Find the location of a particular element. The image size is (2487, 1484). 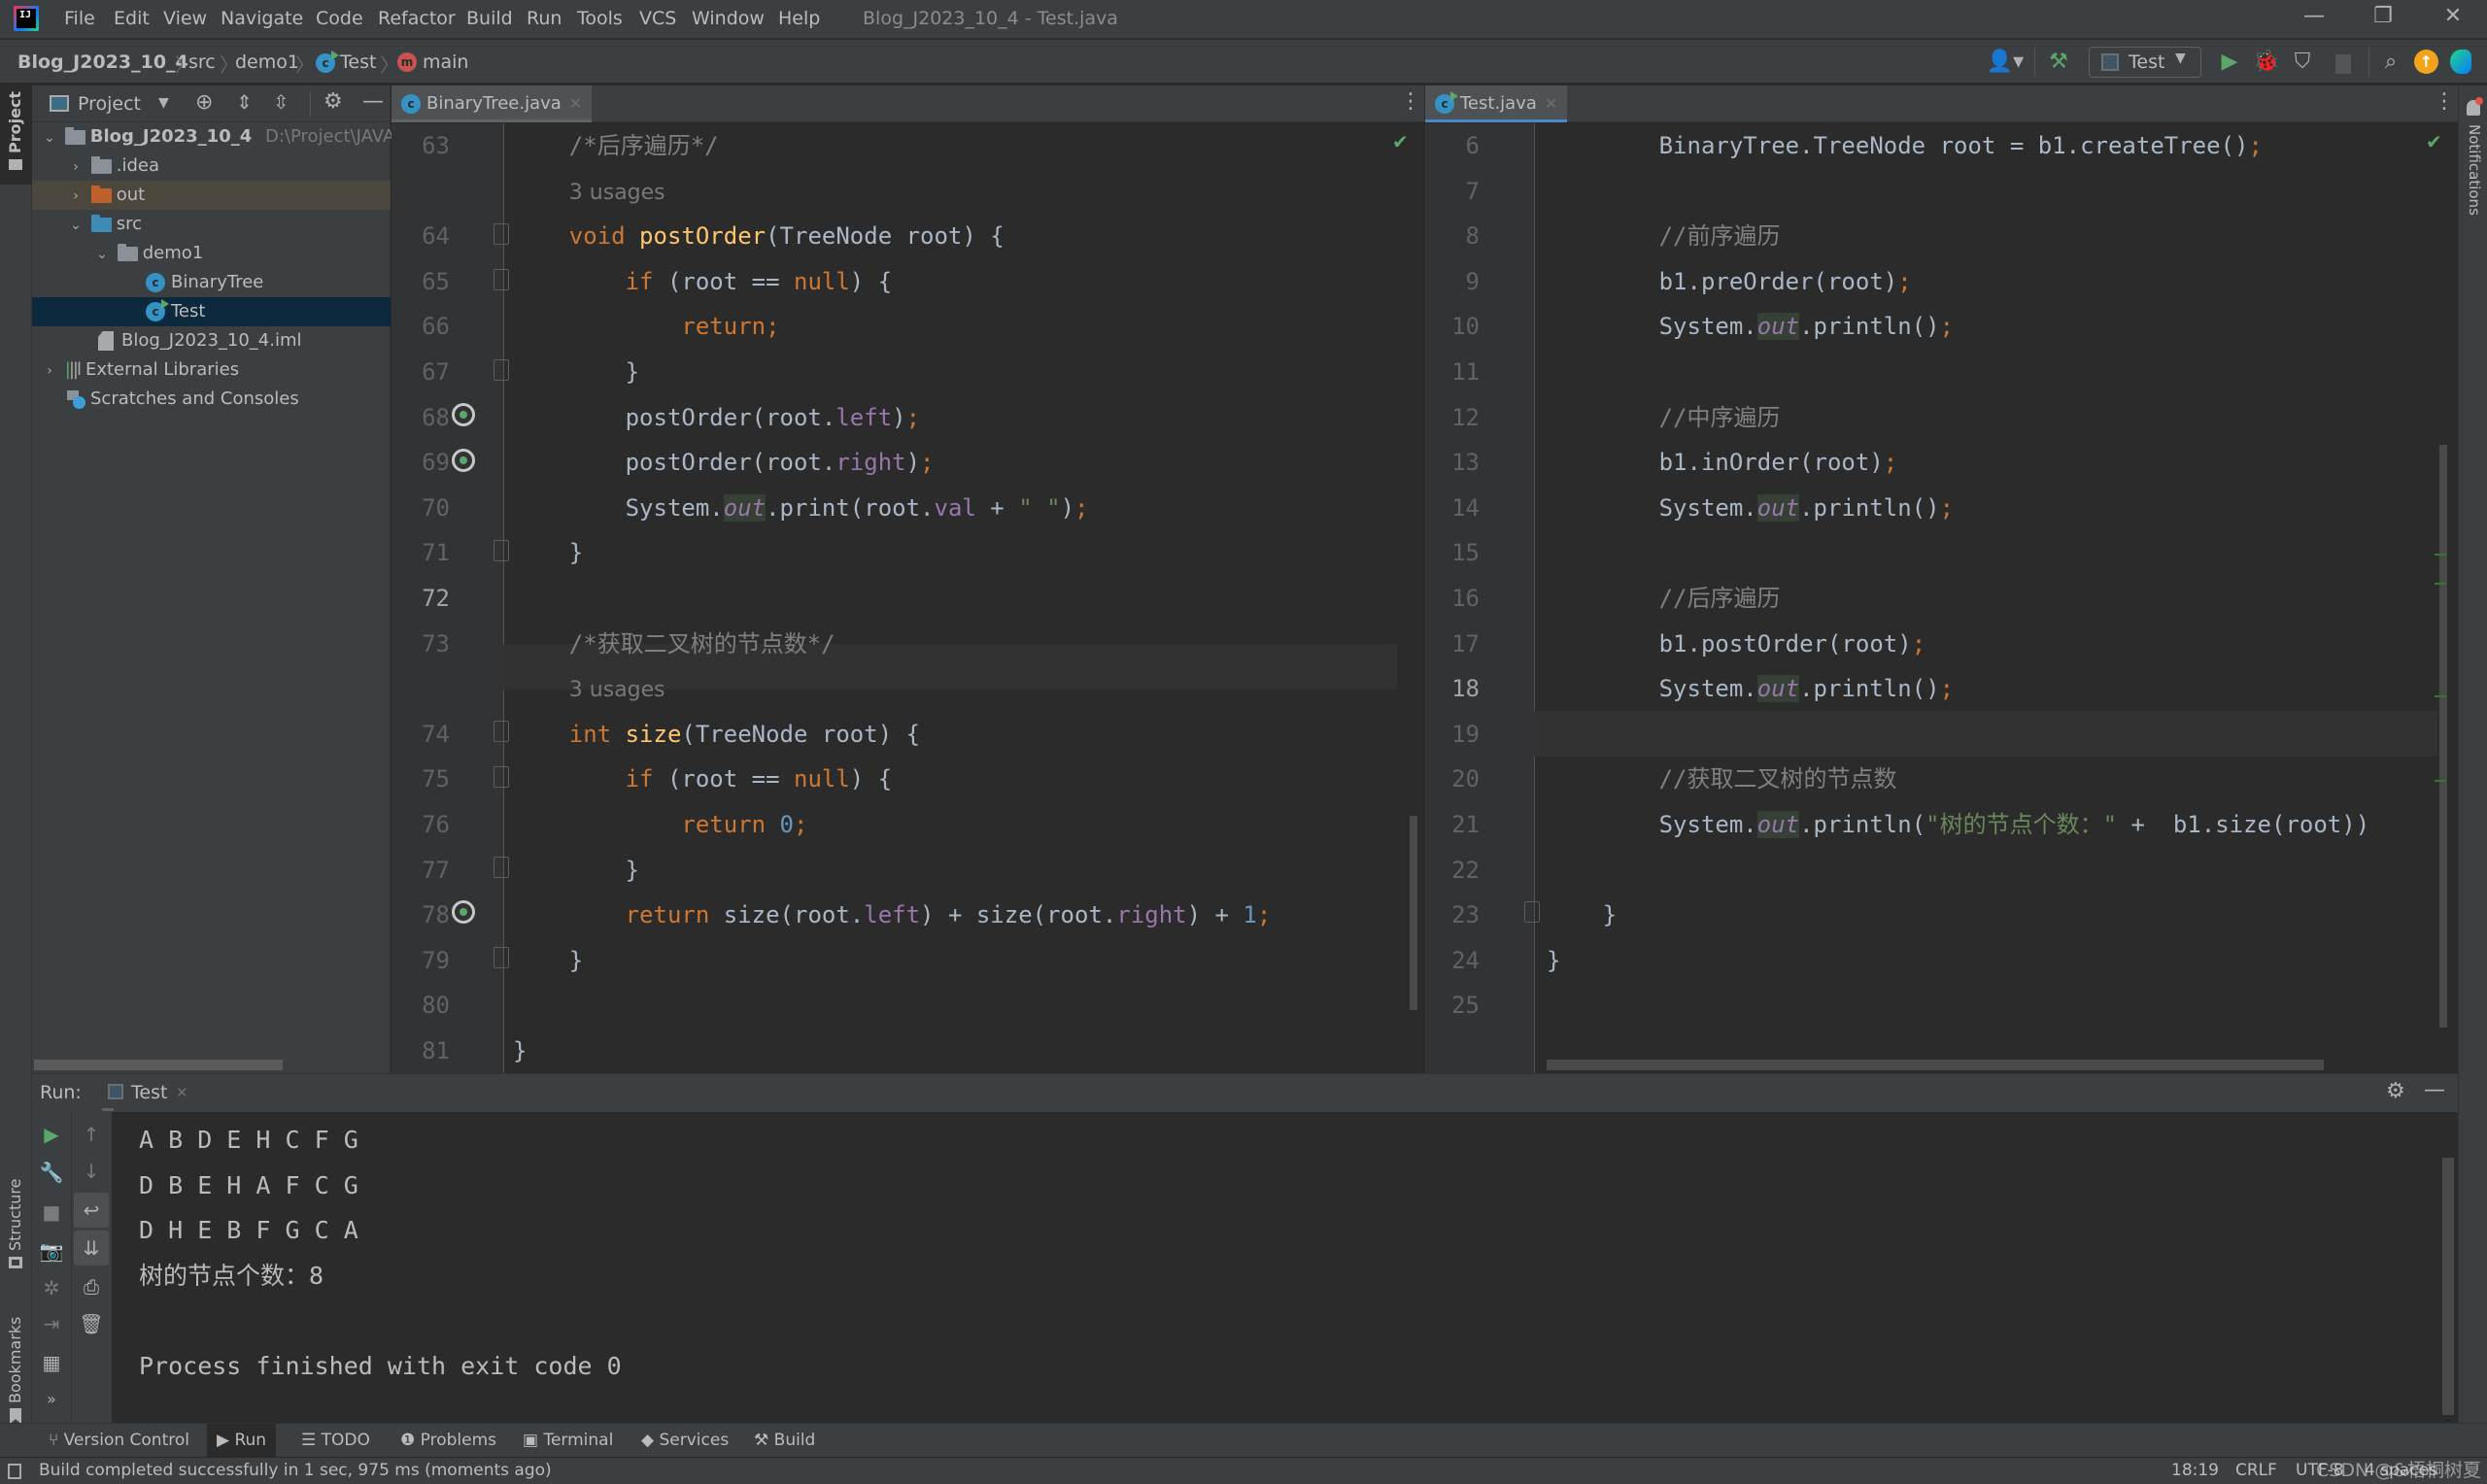

horizontal-scrollbar is located at coordinates (1935, 1065).